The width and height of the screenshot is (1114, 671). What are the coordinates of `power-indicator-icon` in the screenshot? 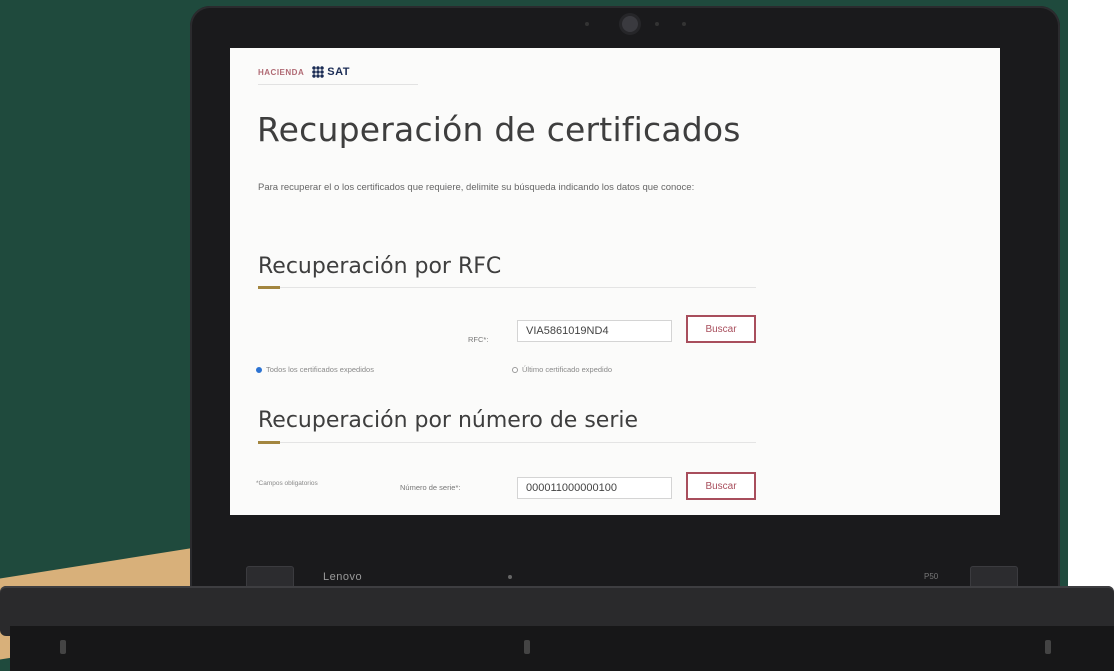 It's located at (510, 577).